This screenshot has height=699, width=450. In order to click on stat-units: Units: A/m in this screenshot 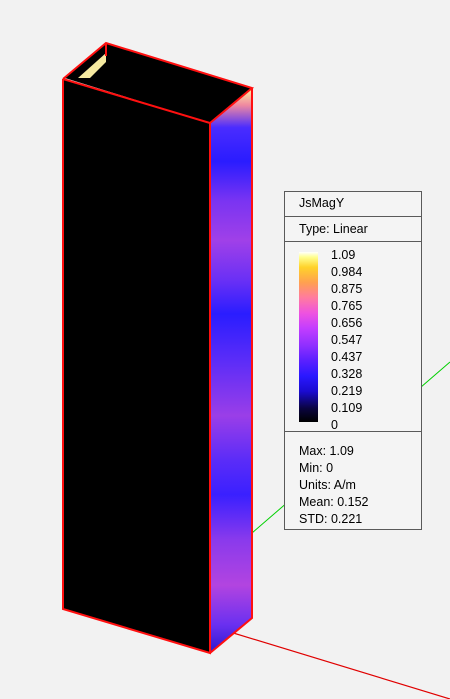, I will do `click(327, 485)`.